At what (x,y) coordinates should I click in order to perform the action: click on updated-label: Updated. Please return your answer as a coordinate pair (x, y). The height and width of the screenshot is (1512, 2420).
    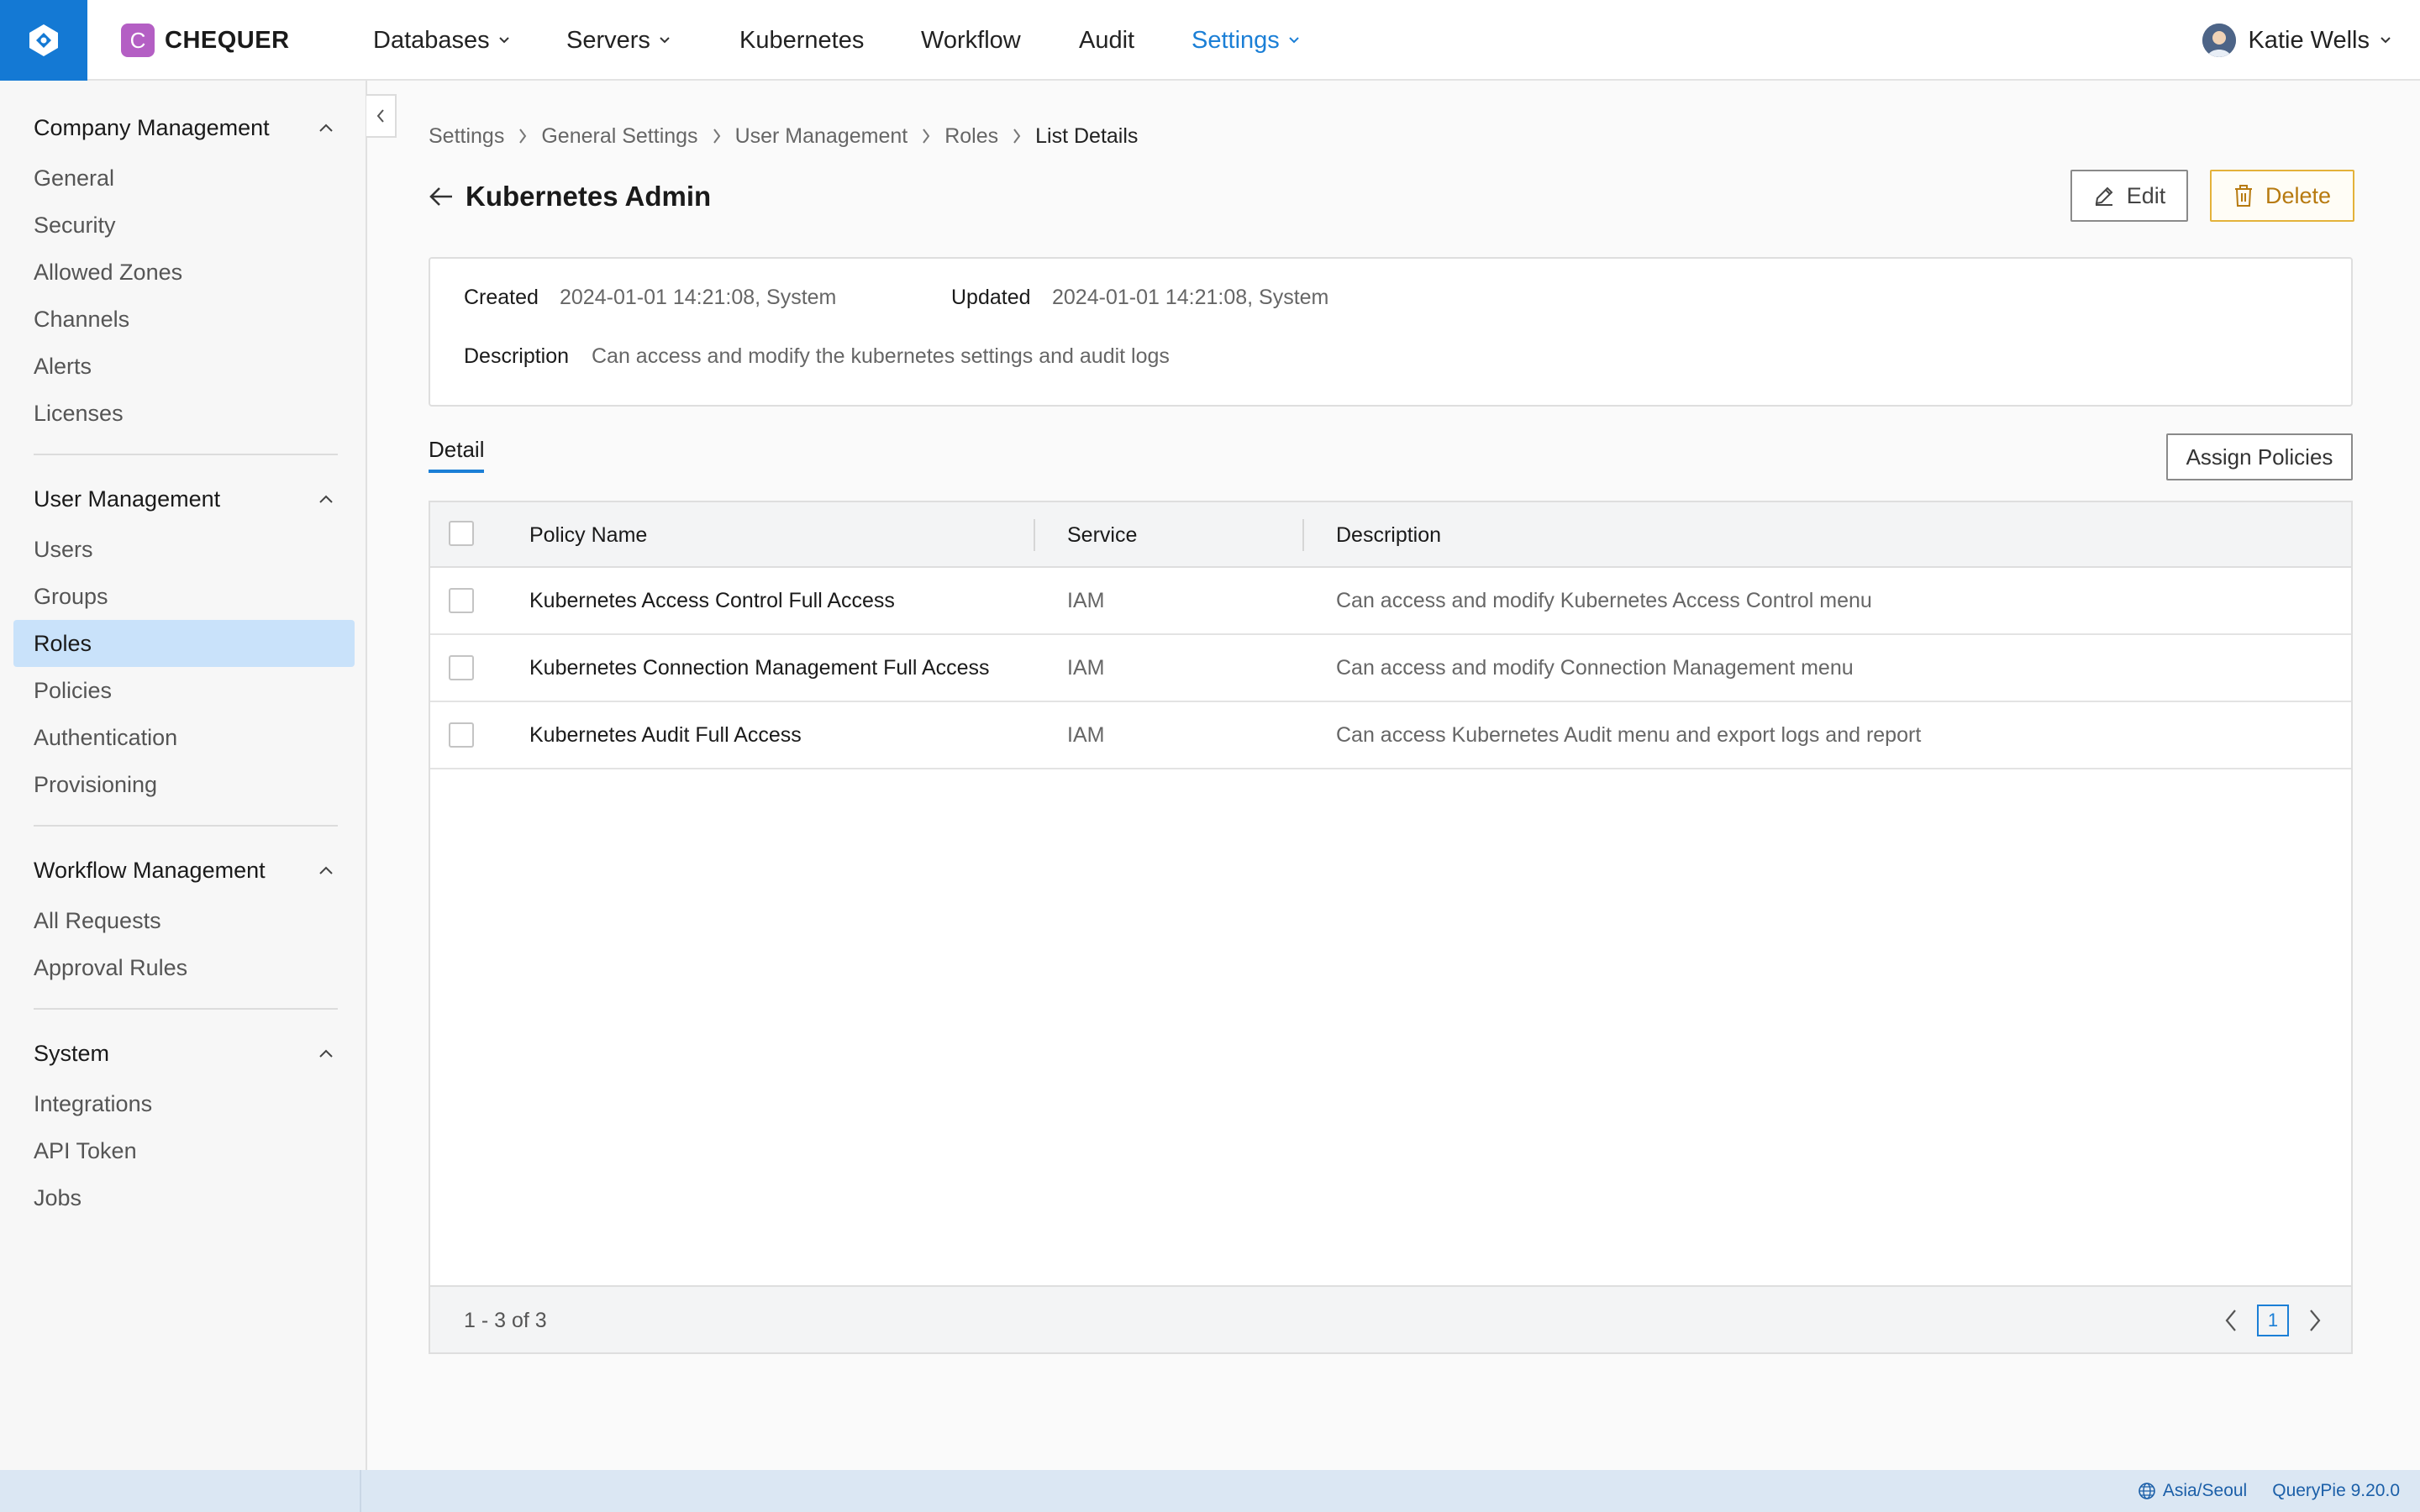
    Looking at the image, I should click on (991, 297).